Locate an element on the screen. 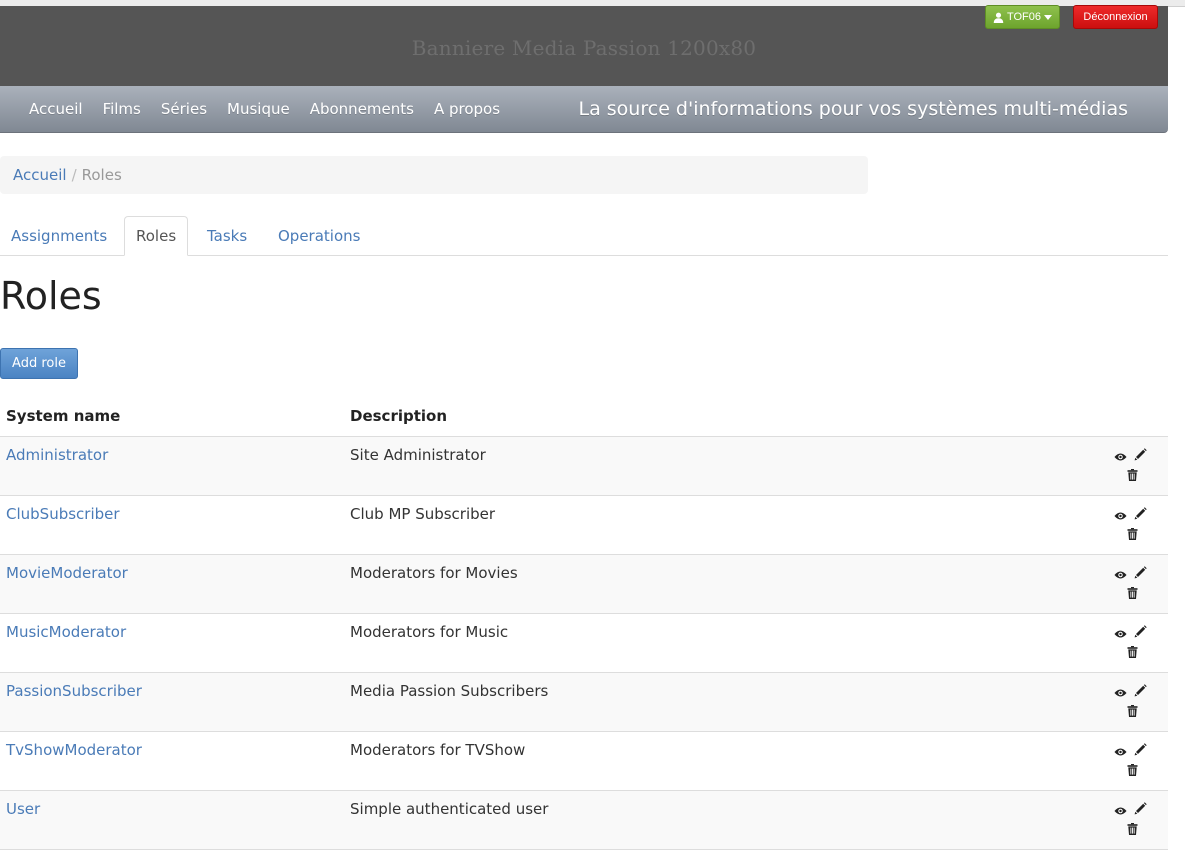  table-row: Administrator Site Administrator is located at coordinates (584, 466).